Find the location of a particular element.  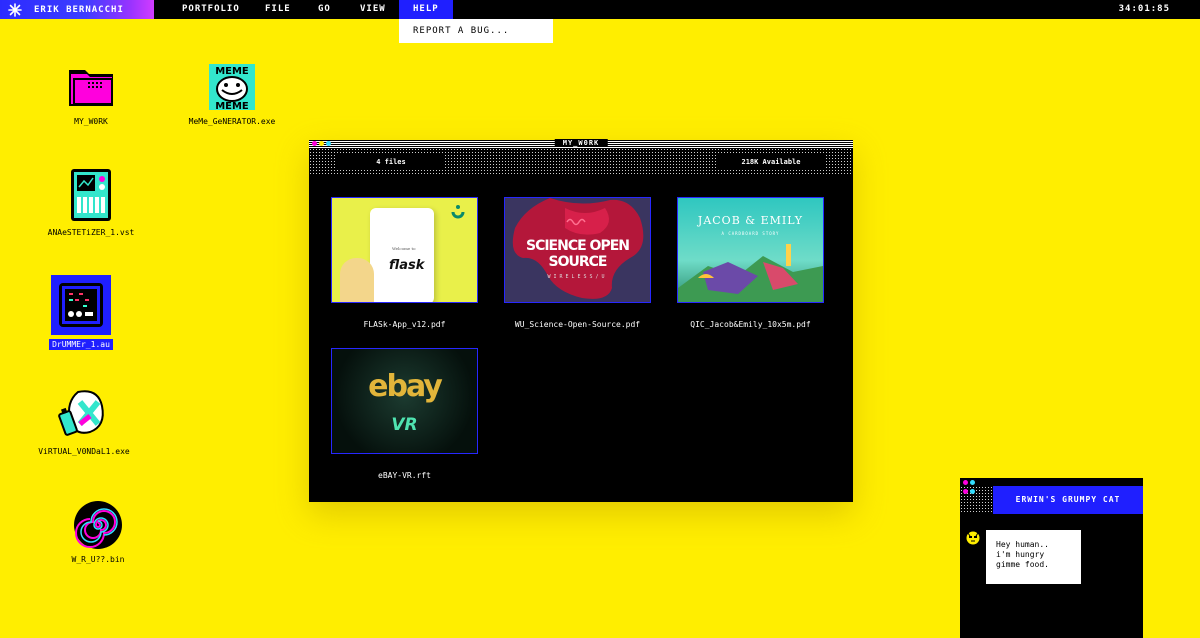

menu-portfolio: PORTFOLIO is located at coordinates (211, 9).